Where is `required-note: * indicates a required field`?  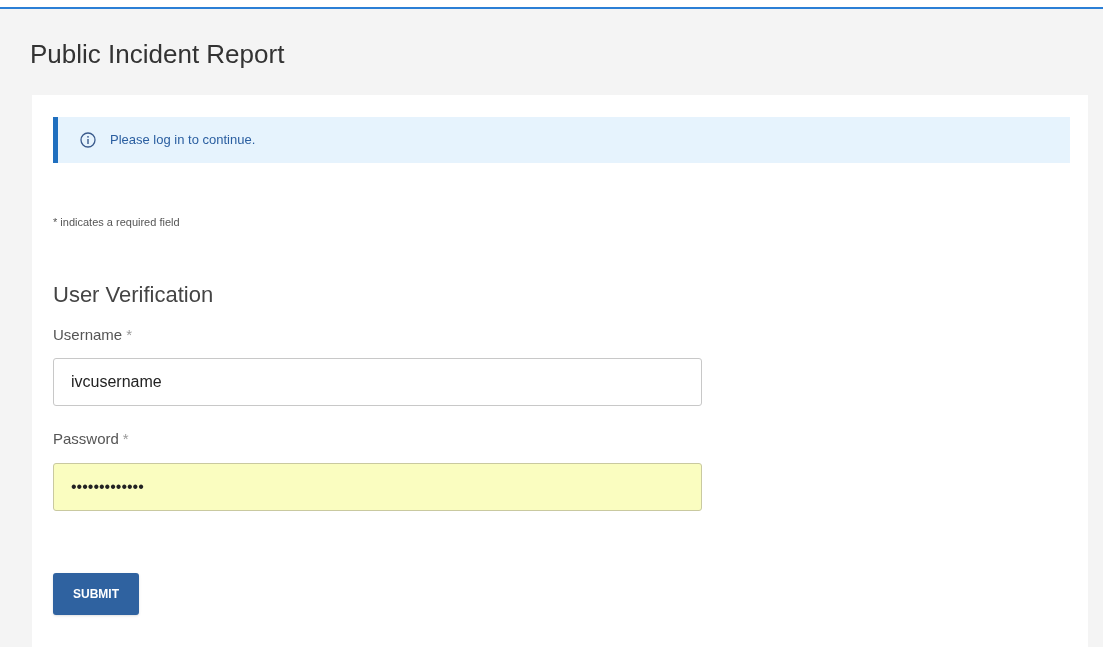
required-note: * indicates a required field is located at coordinates (117, 222).